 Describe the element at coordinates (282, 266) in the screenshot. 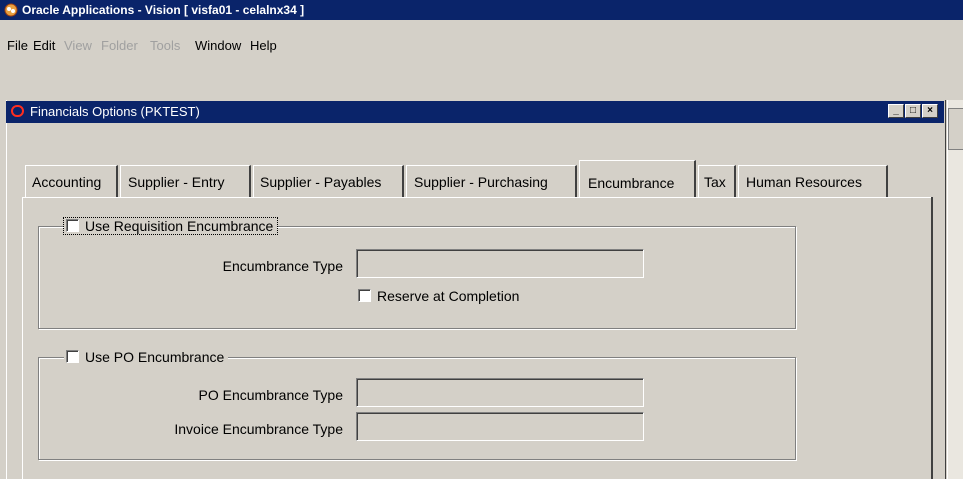

I see `encumbrance-type-label: Encumbrance Type` at that location.